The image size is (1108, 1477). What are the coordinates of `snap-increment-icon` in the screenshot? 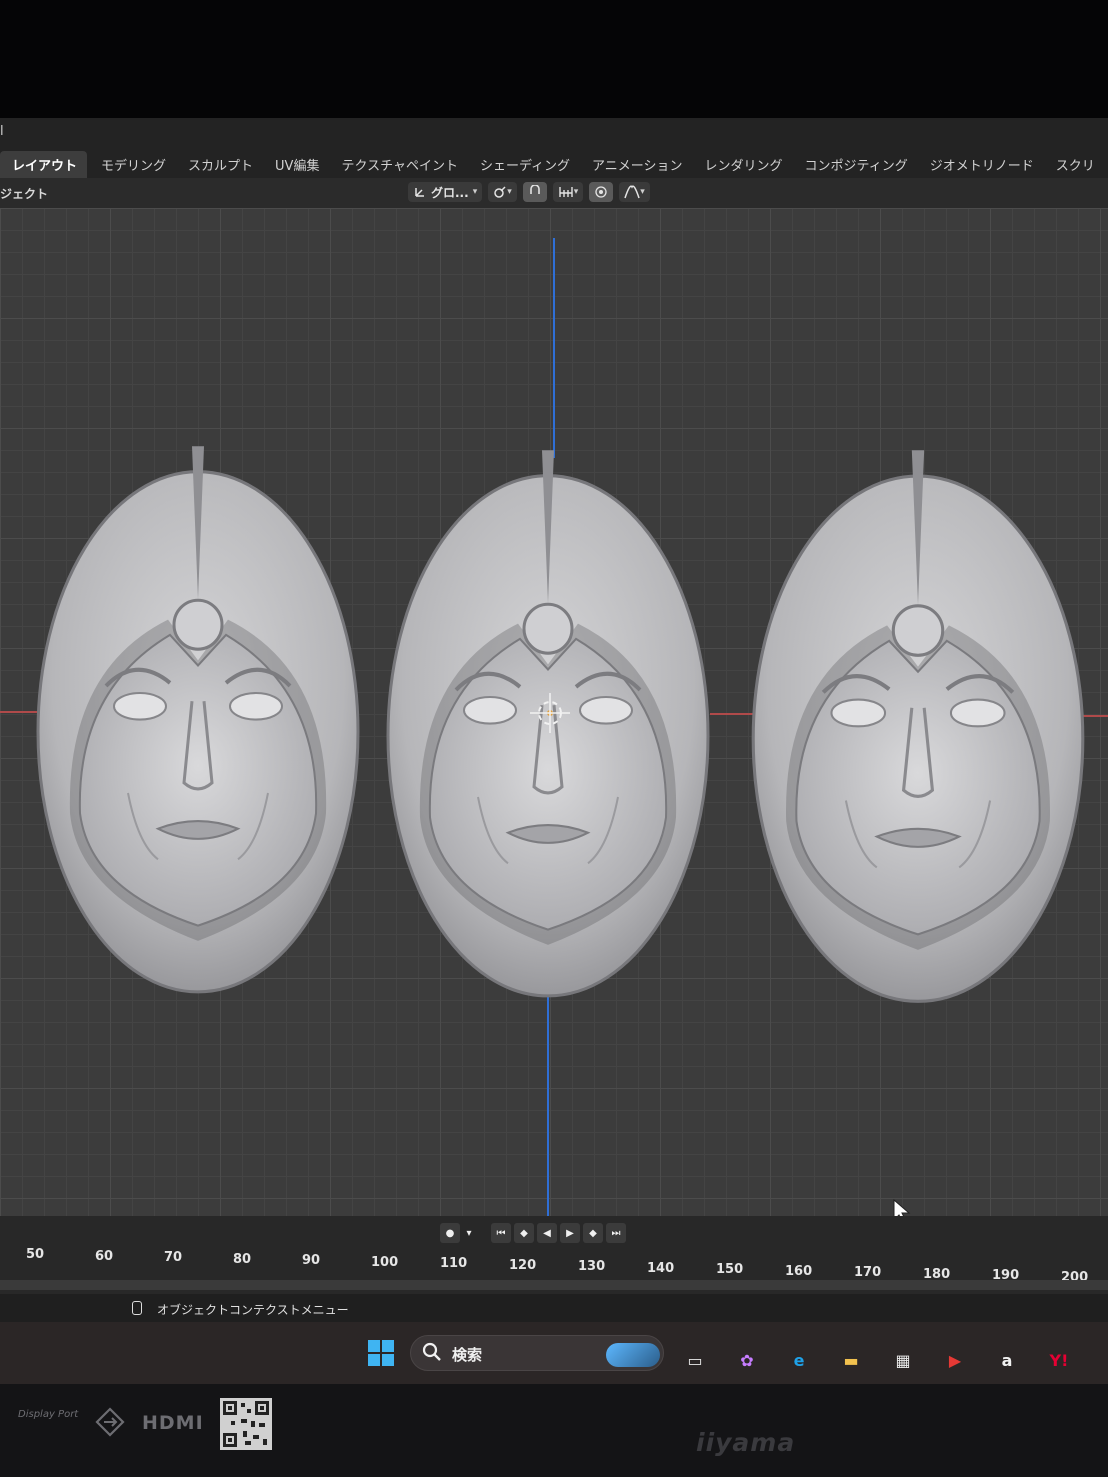 It's located at (566, 192).